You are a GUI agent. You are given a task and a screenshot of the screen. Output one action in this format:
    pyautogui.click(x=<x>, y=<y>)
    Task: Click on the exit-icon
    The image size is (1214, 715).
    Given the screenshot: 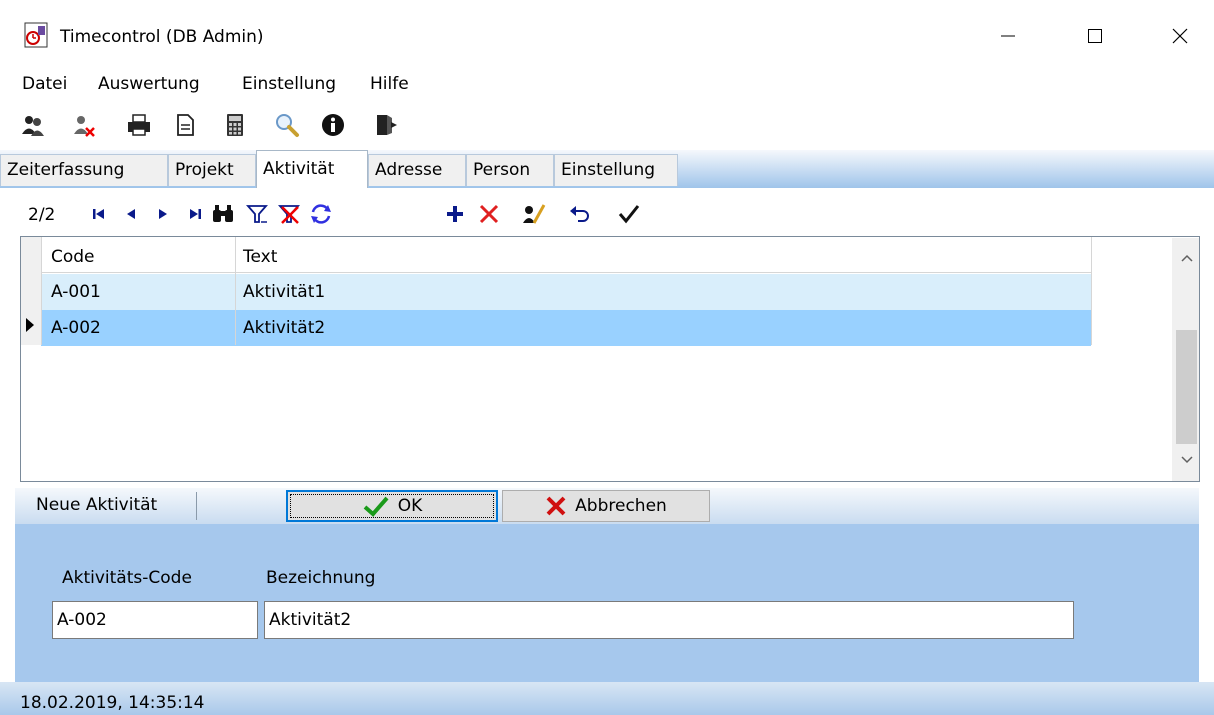 What is the action you would take?
    pyautogui.click(x=385, y=125)
    